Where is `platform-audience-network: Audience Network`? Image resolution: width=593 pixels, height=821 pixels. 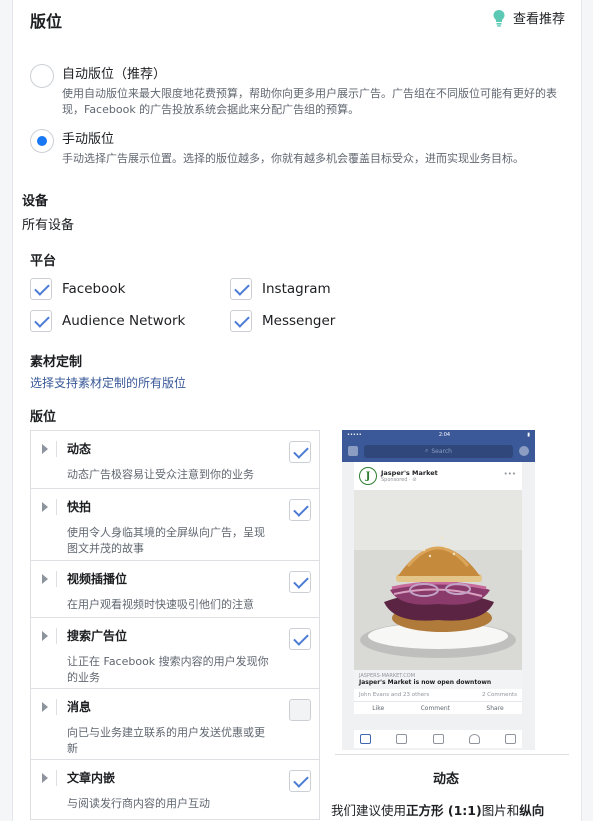 platform-audience-network: Audience Network is located at coordinates (107, 321).